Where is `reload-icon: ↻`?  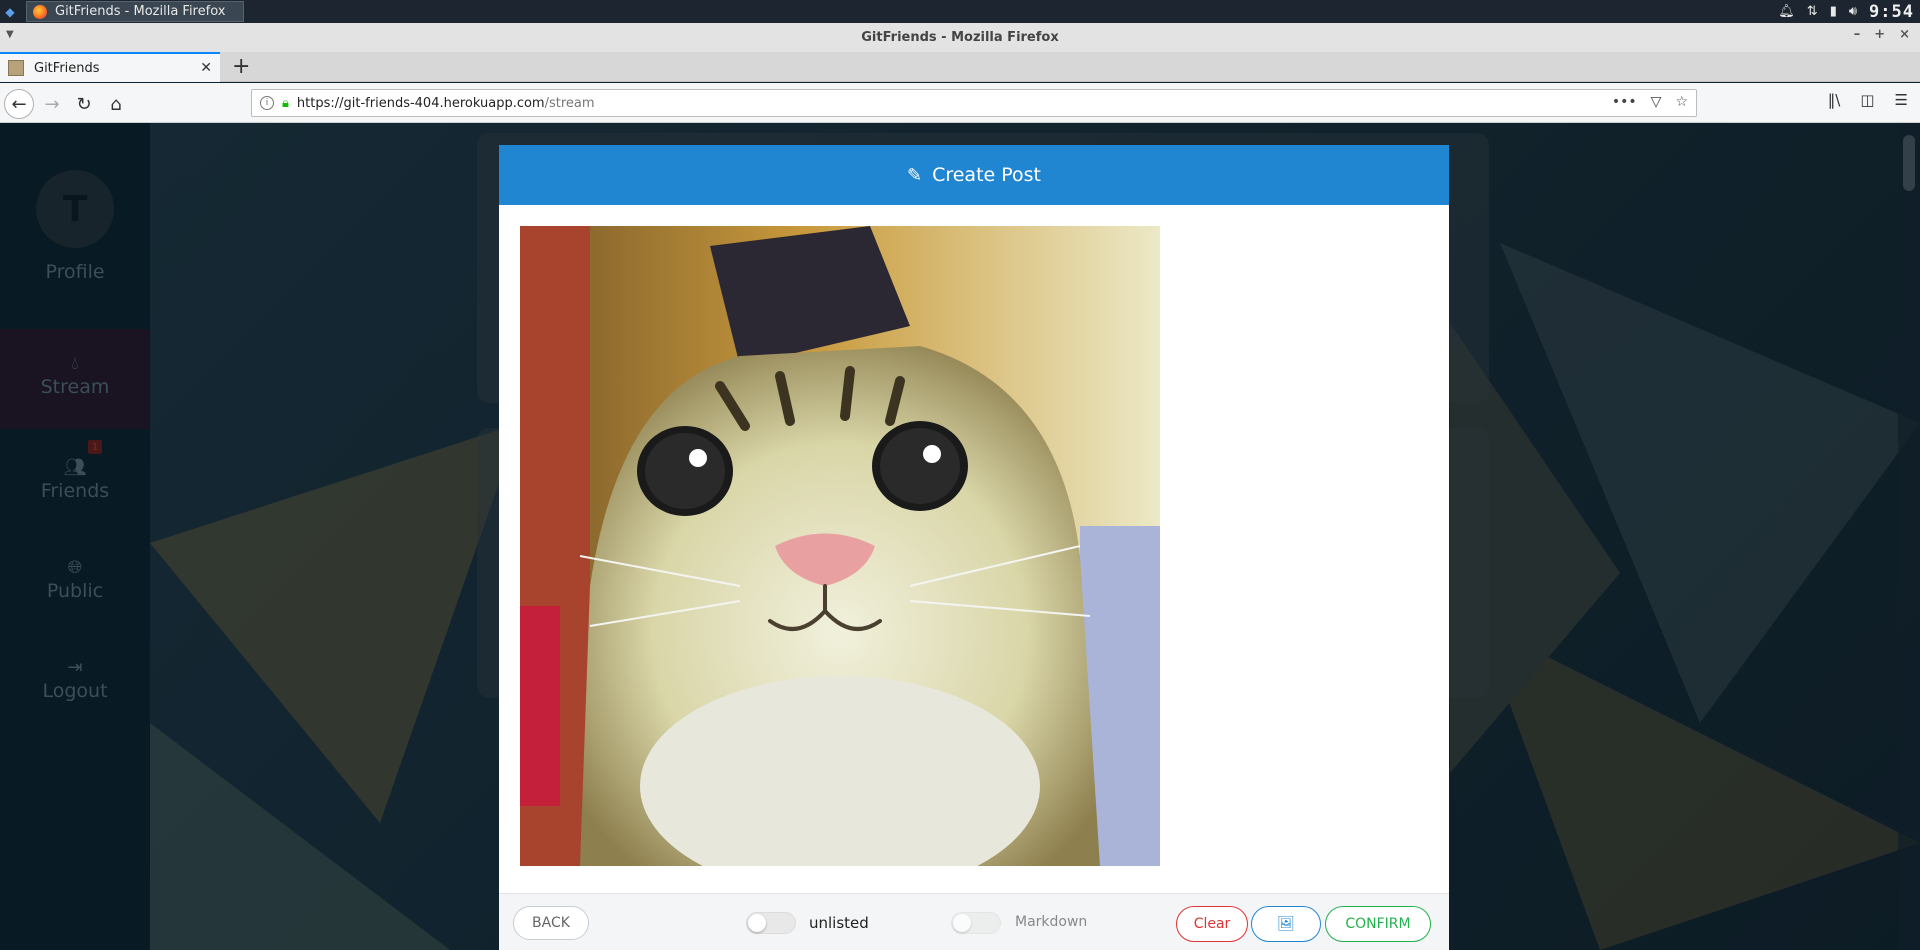
reload-icon: ↻ is located at coordinates (84, 104).